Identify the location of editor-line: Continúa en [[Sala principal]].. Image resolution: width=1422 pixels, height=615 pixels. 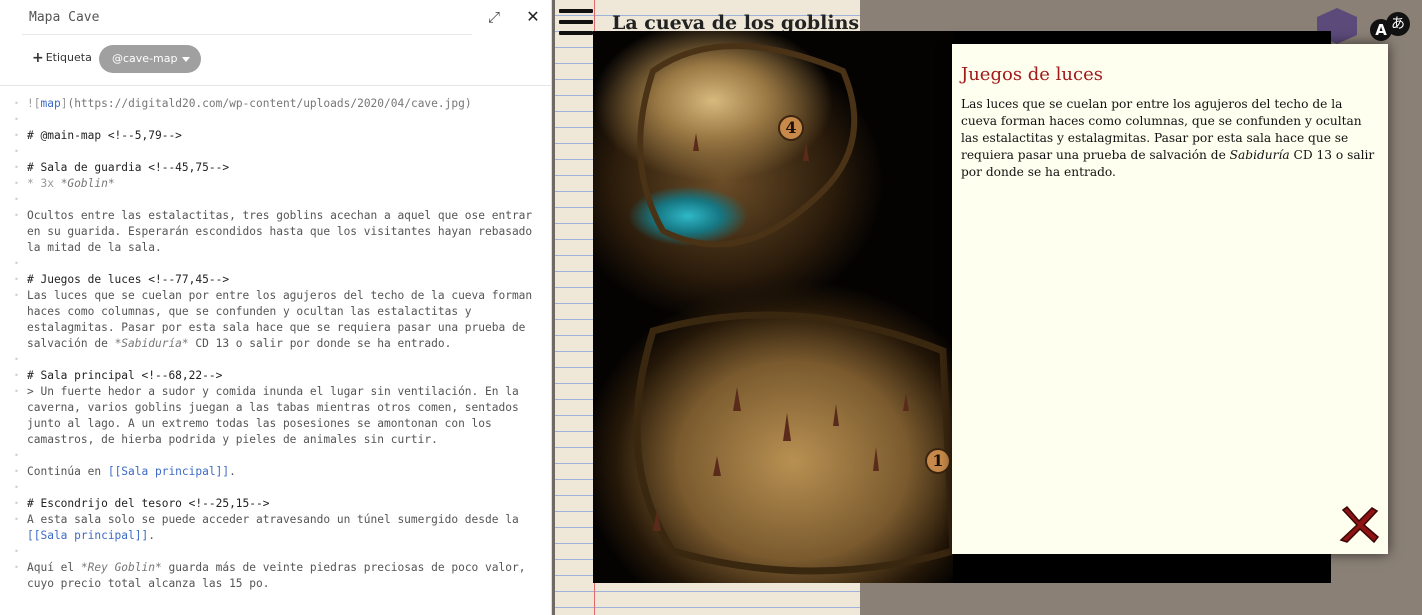
(275, 472).